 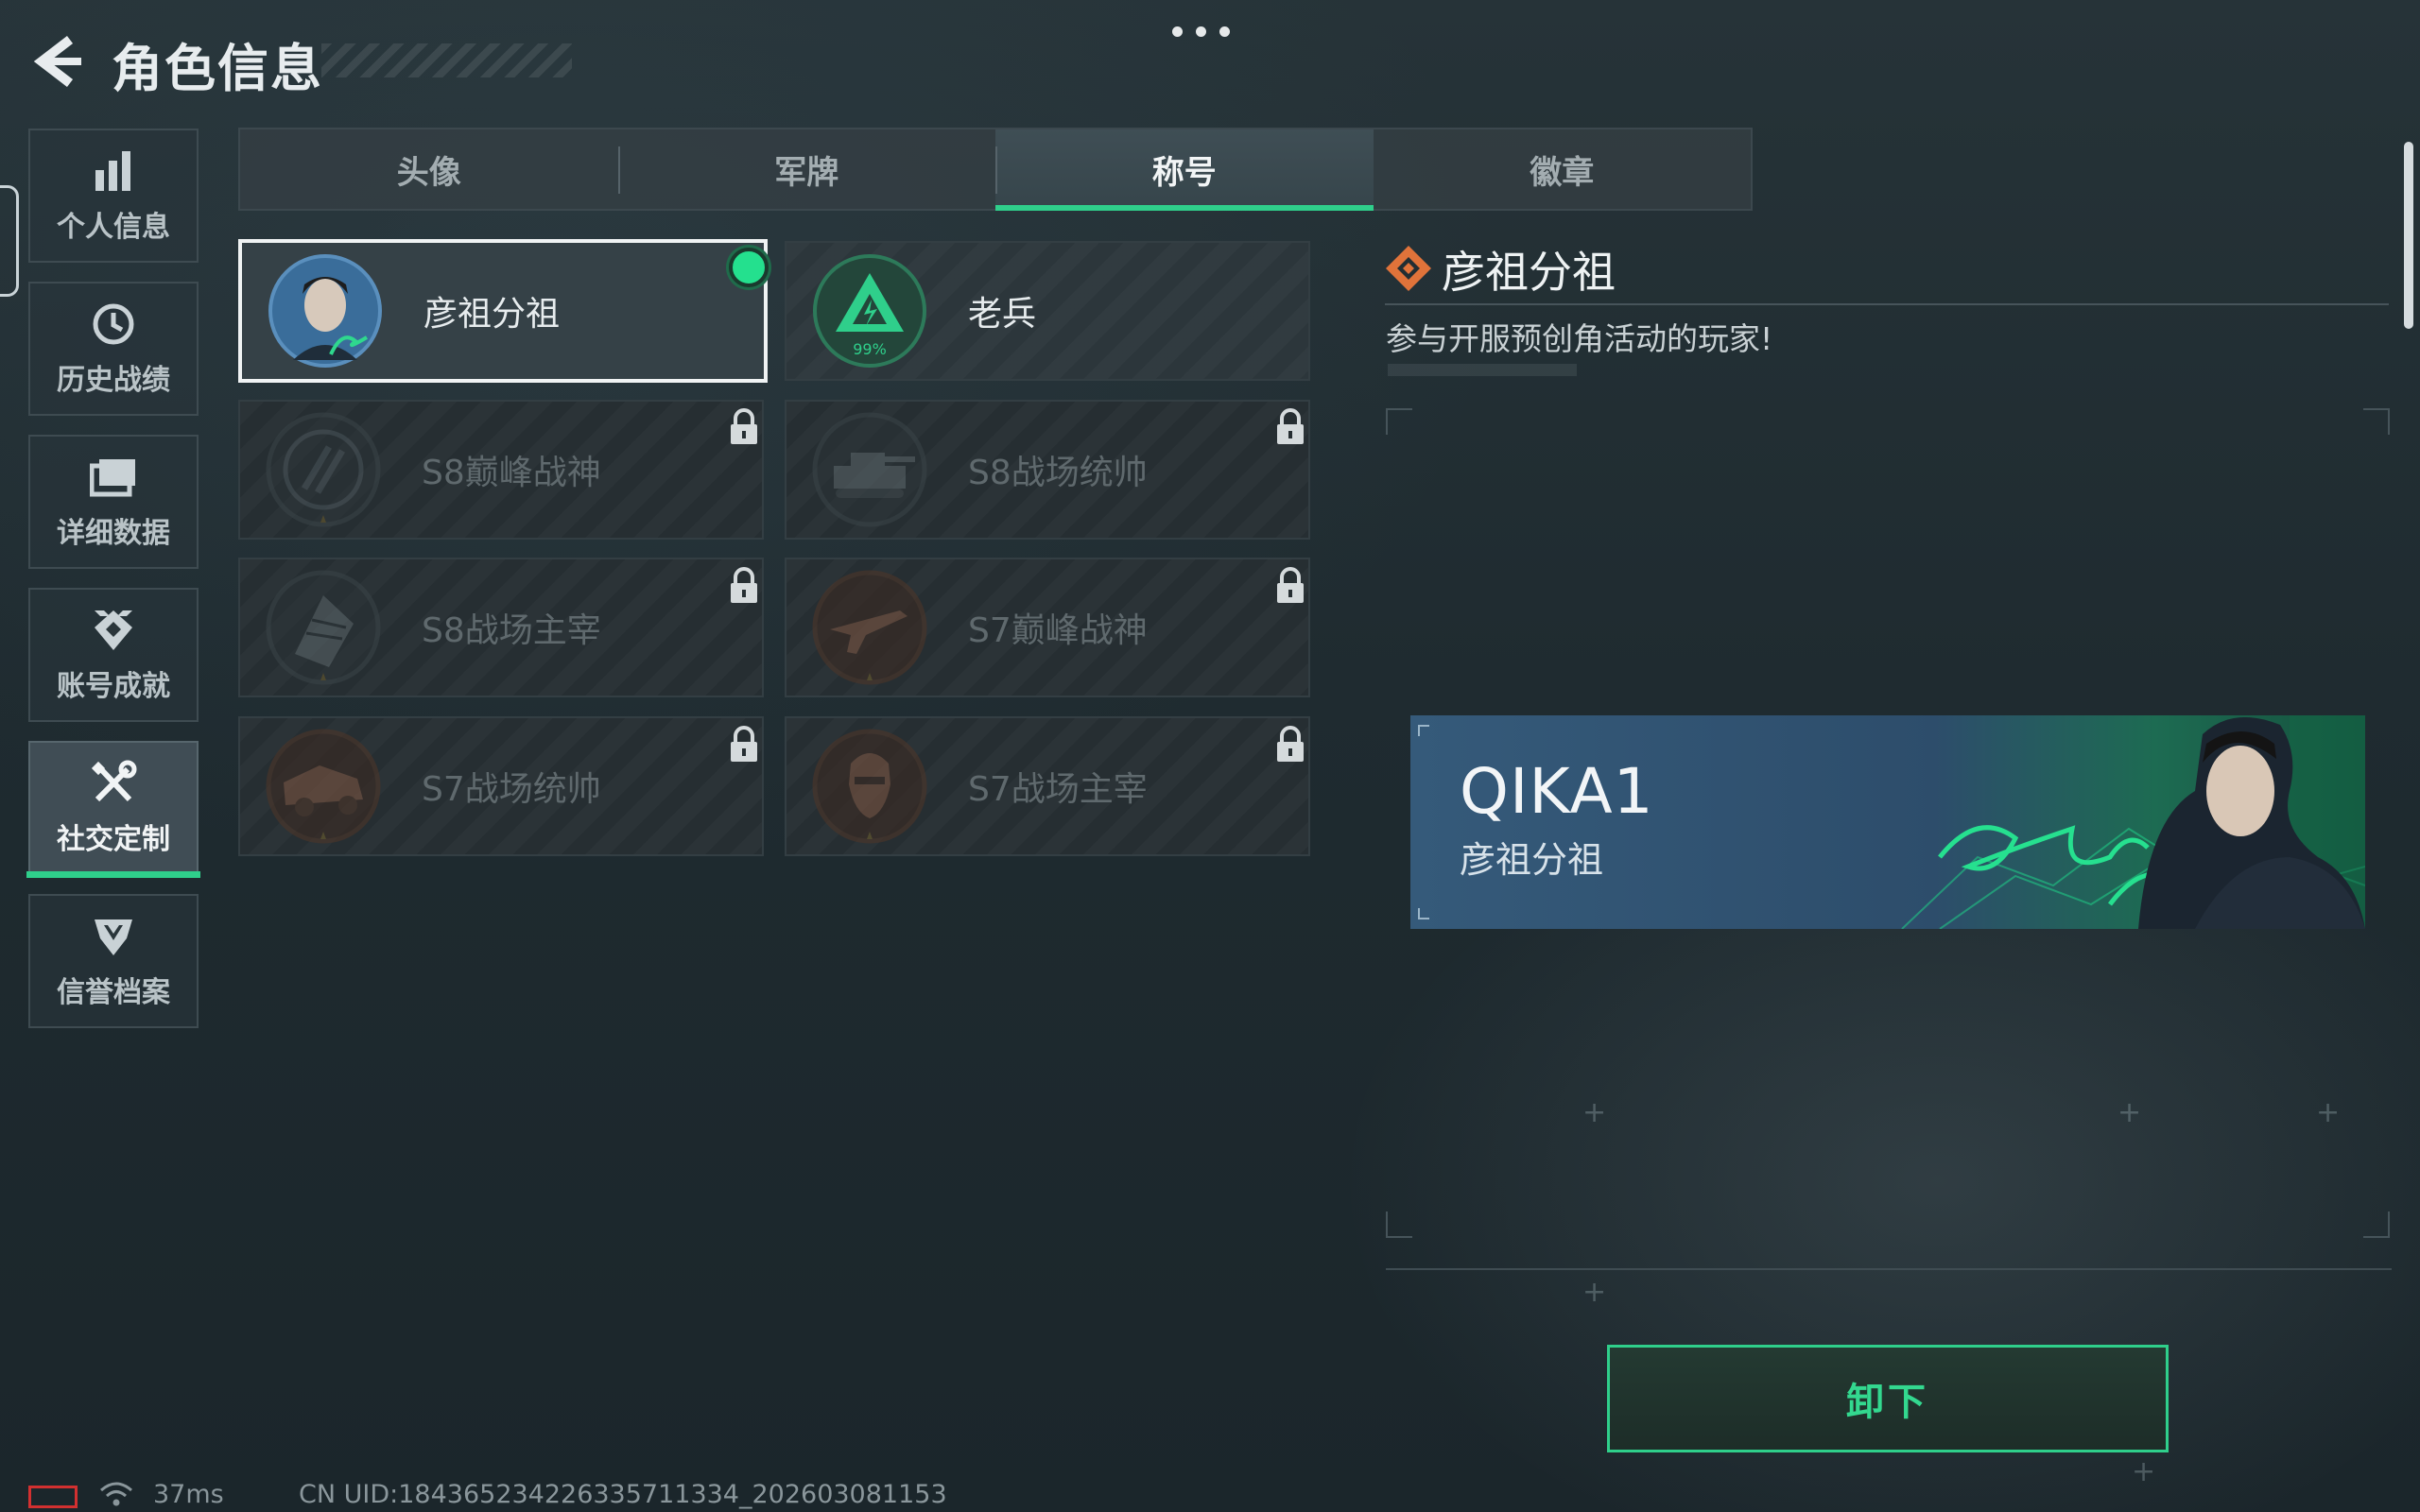 What do you see at coordinates (1887, 304) in the screenshot?
I see `detail-divider` at bounding box center [1887, 304].